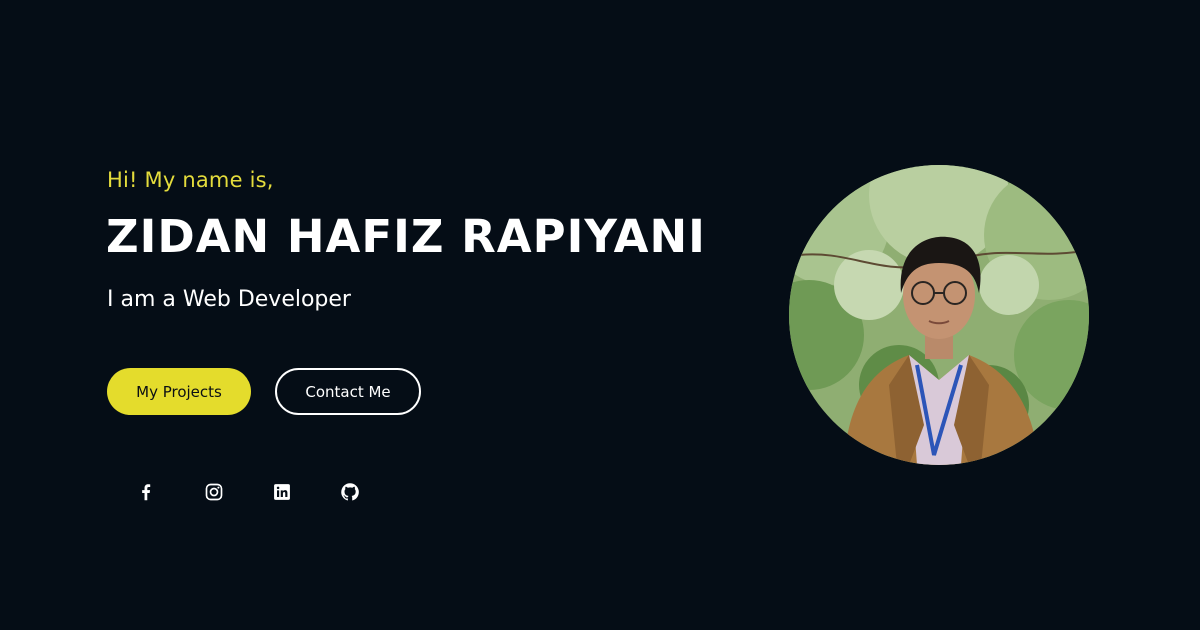 The image size is (1200, 630). What do you see at coordinates (229, 299) in the screenshot?
I see `role-text: I am a Web Developer` at bounding box center [229, 299].